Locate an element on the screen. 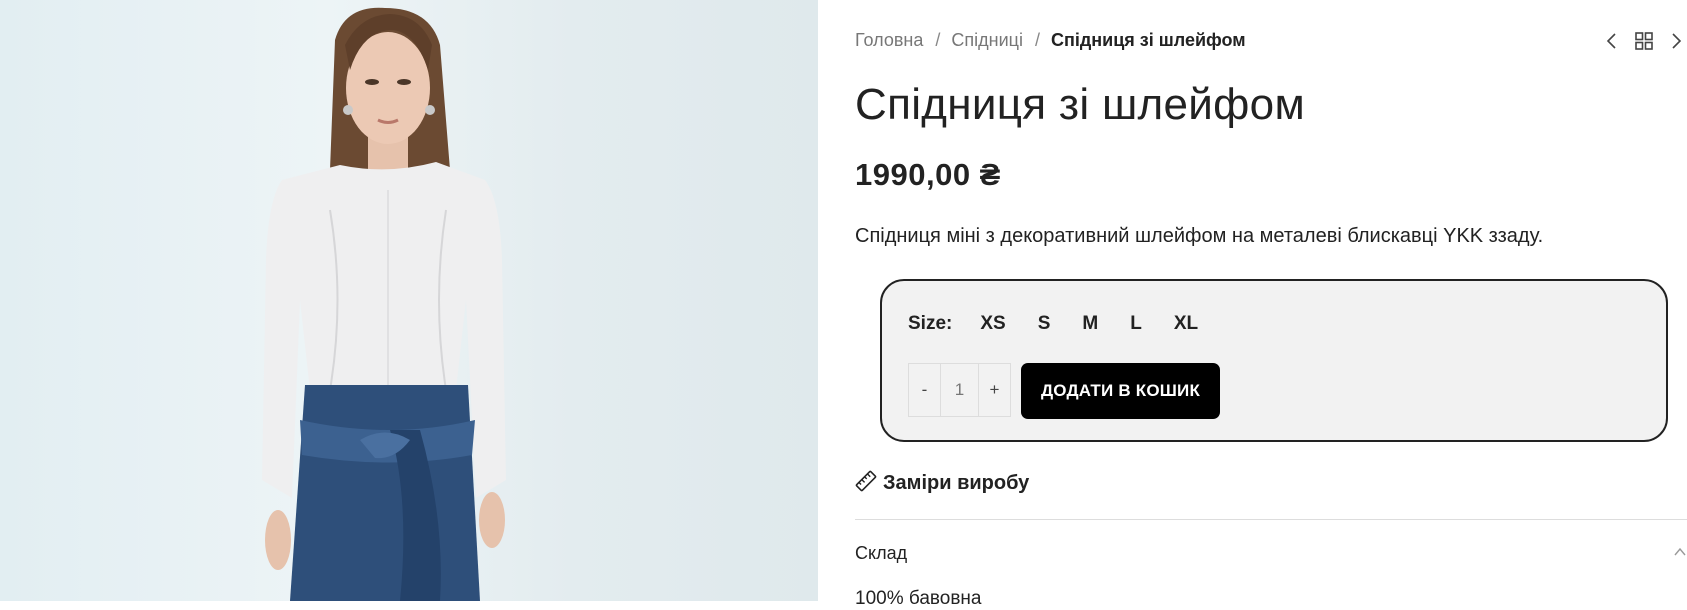 This screenshot has height=610, width=1687. size-option-xs: XS is located at coordinates (992, 324).